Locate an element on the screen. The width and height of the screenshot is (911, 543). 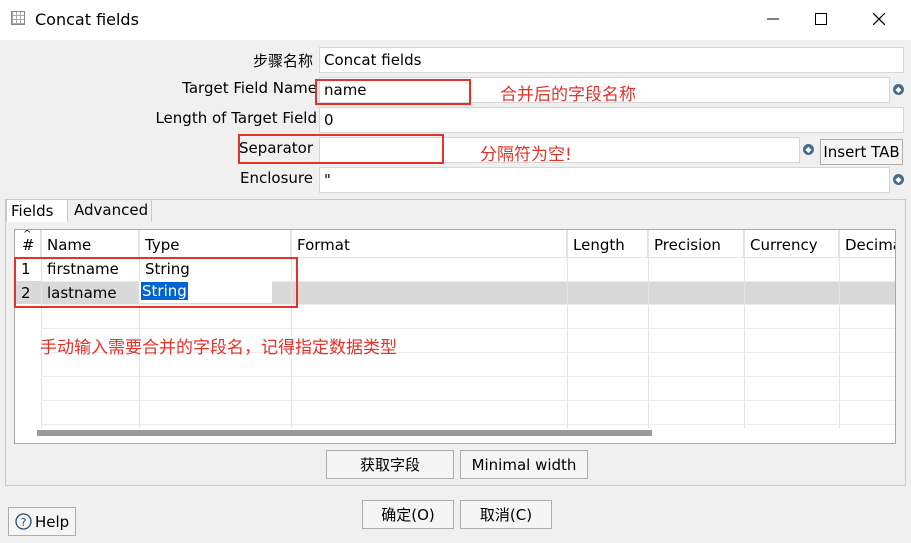
get-fields-button: 获取字段 is located at coordinates (390, 464).